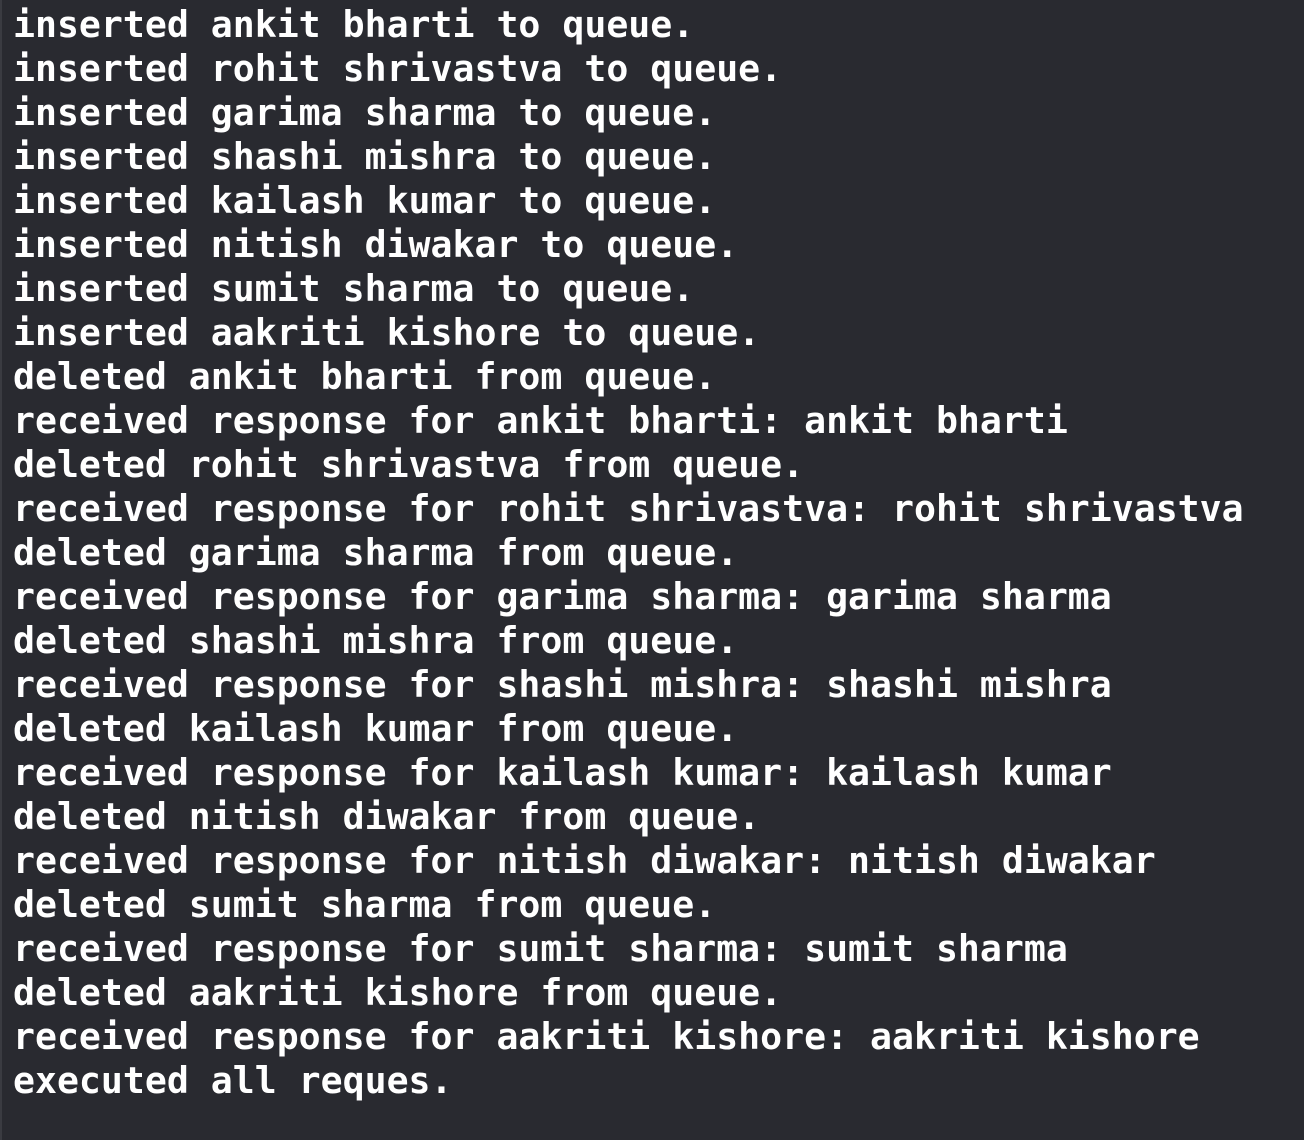 This screenshot has width=1304, height=1140. I want to click on log-line: inserted garima sharma to queue., so click(365, 112).